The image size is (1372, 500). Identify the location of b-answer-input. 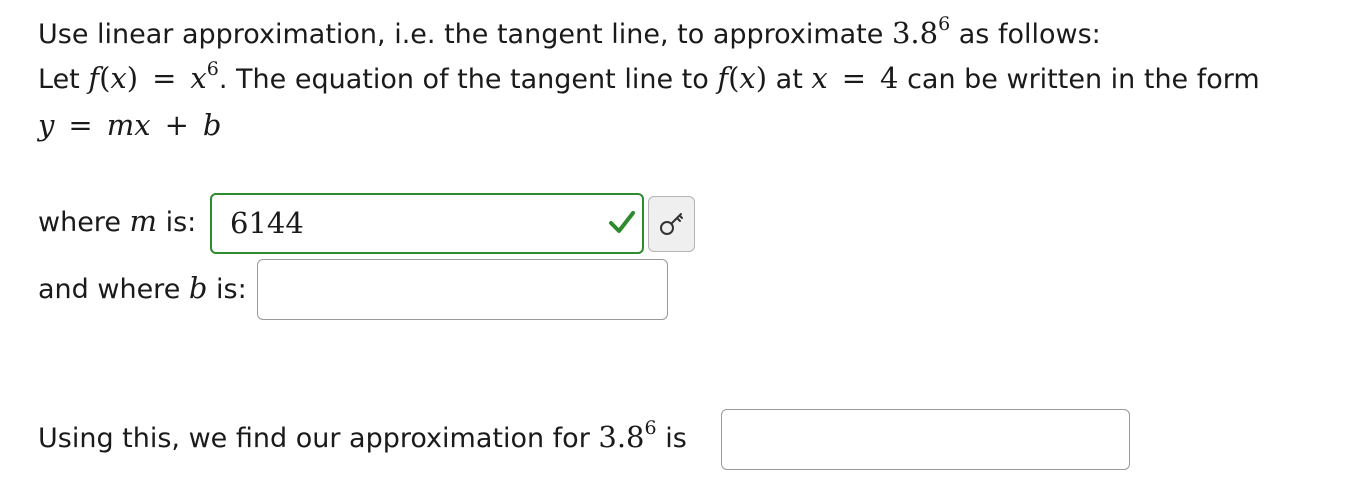
(462, 289).